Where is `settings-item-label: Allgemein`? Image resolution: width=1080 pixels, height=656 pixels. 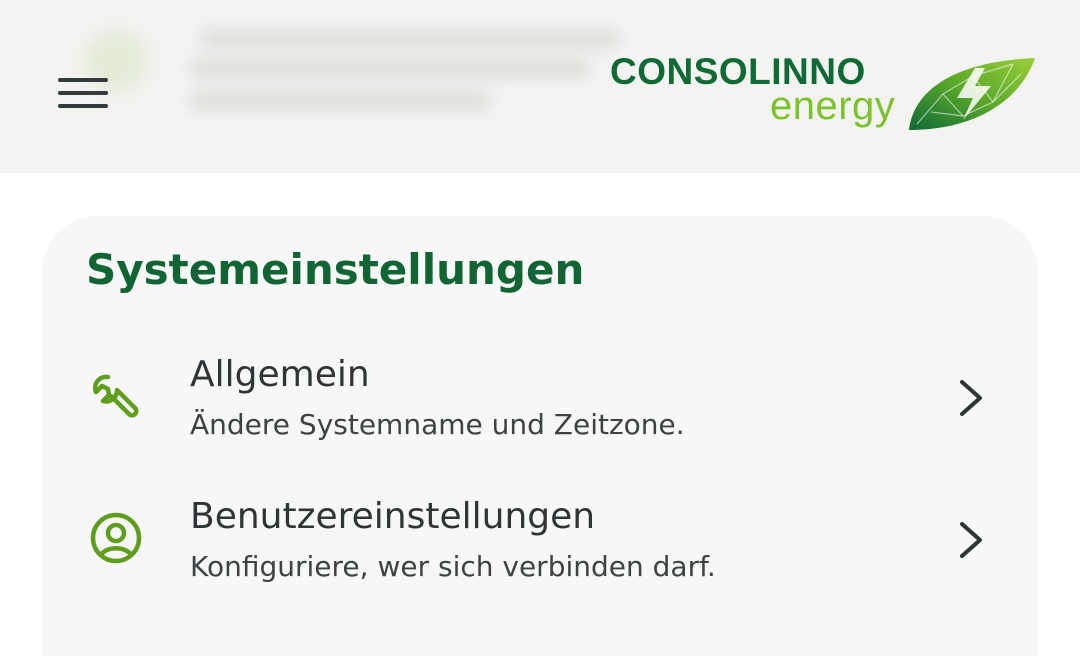
settings-item-label: Allgemein is located at coordinates (280, 374).